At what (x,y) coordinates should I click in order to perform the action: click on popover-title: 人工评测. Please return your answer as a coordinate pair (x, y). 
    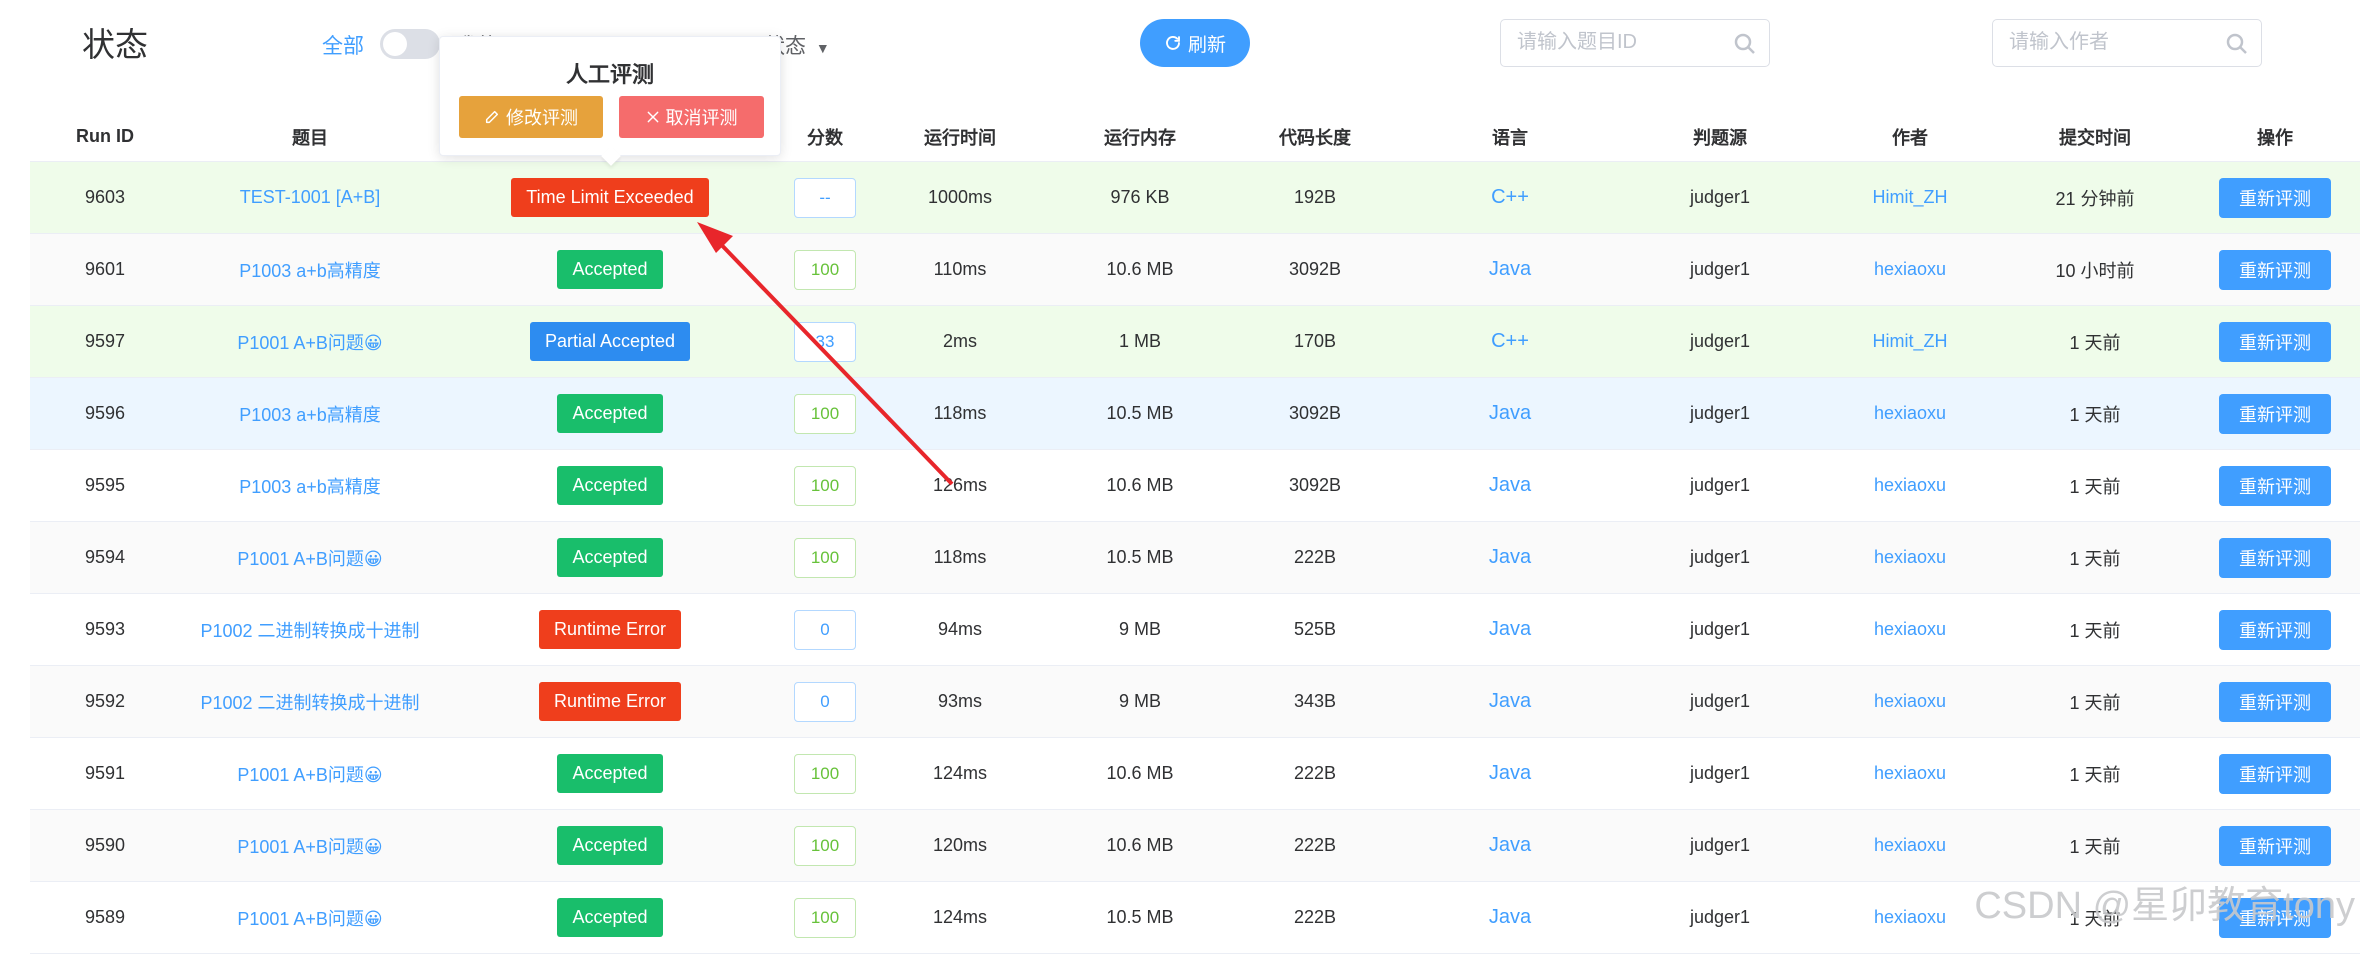
    Looking at the image, I should click on (609, 74).